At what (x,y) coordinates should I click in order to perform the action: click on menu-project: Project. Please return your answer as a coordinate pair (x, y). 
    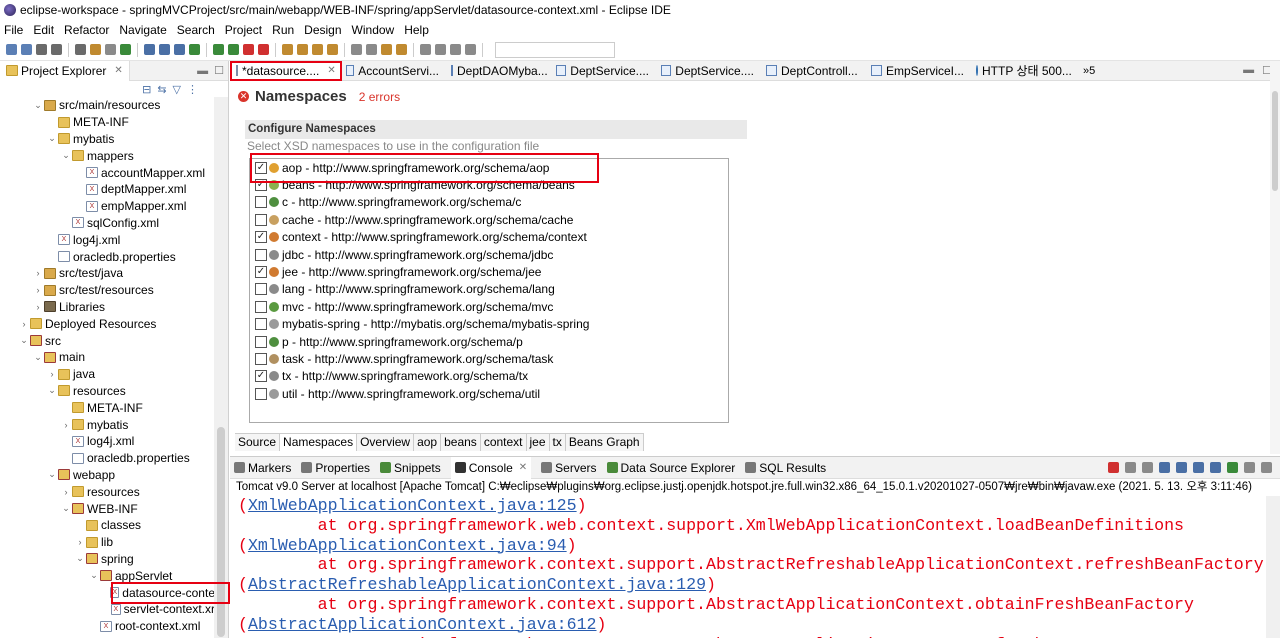
    Looking at the image, I should click on (243, 30).